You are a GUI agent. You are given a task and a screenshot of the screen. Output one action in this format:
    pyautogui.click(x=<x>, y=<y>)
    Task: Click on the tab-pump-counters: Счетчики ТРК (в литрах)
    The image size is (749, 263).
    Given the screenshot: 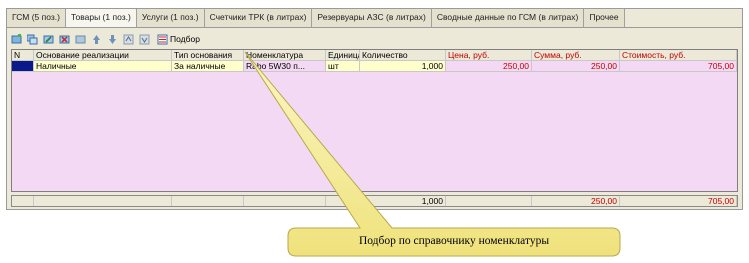 What is the action you would take?
    pyautogui.click(x=258, y=18)
    